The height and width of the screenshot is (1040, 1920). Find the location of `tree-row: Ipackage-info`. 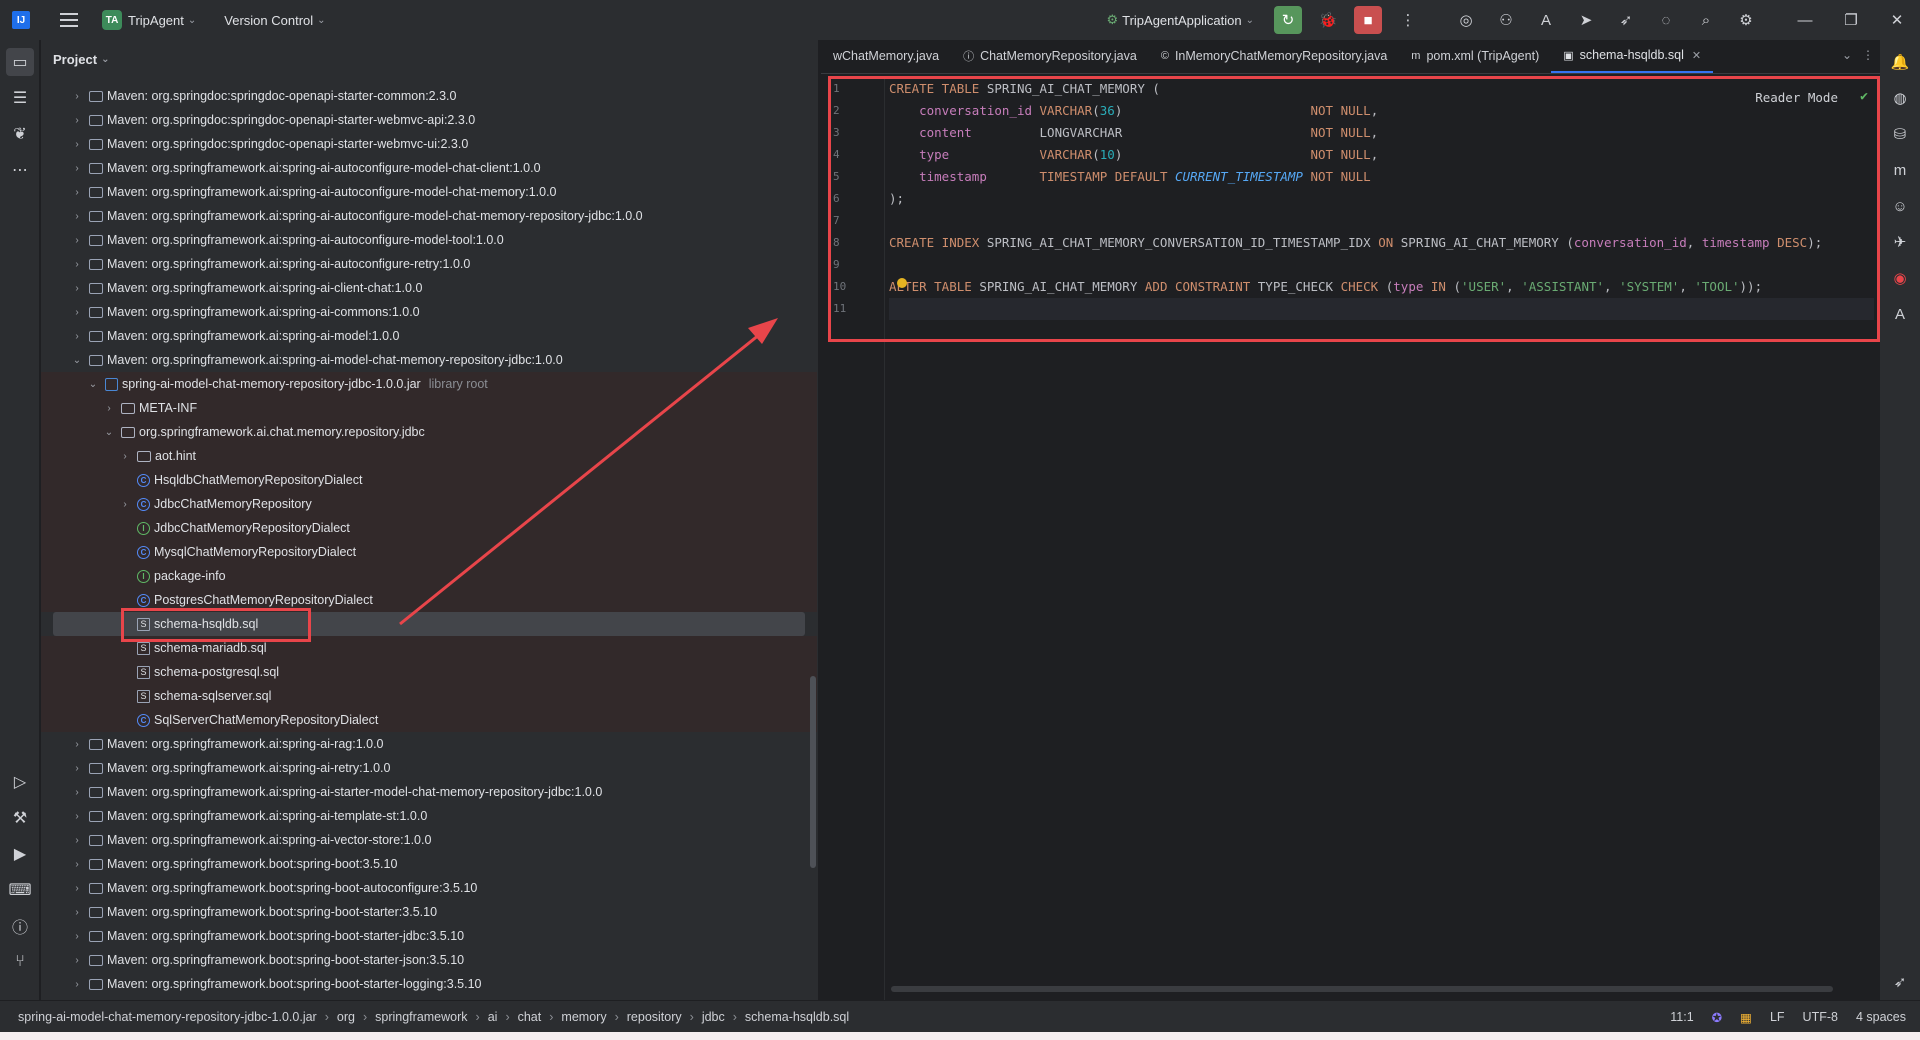

tree-row: Ipackage-info is located at coordinates (429, 576).